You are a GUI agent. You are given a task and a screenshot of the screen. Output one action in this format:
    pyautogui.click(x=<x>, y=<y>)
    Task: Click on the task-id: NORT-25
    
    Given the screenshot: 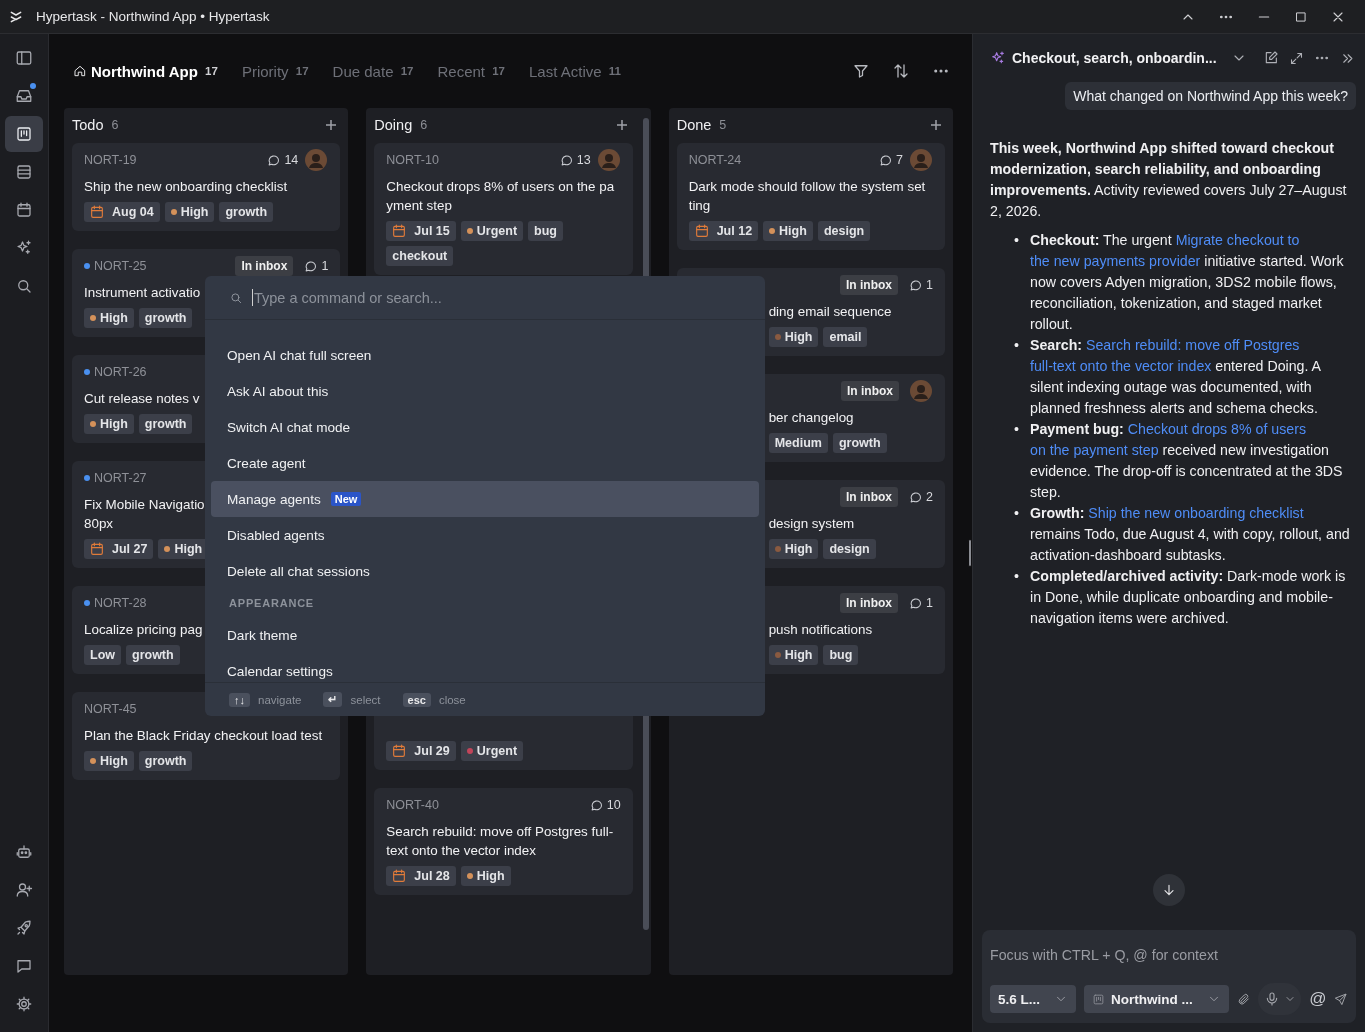 What is the action you would take?
    pyautogui.click(x=120, y=266)
    